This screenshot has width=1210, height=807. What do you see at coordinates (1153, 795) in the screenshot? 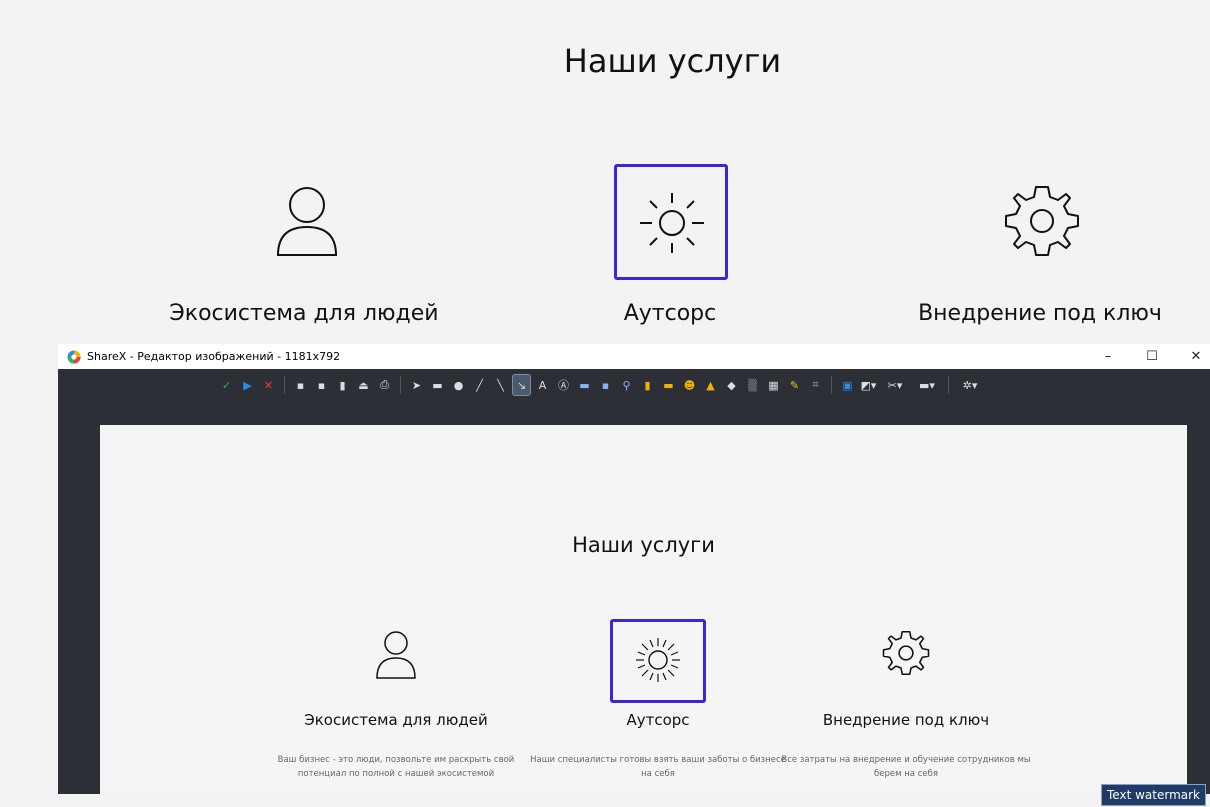
I see `text-watermark: Text watermark` at bounding box center [1153, 795].